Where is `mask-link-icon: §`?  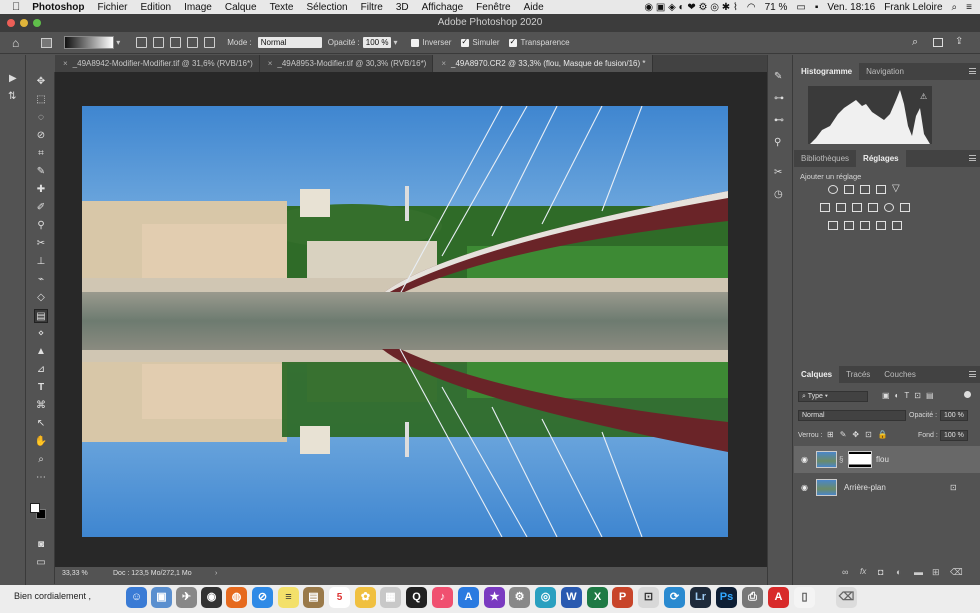
mask-link-icon: § is located at coordinates (841, 459).